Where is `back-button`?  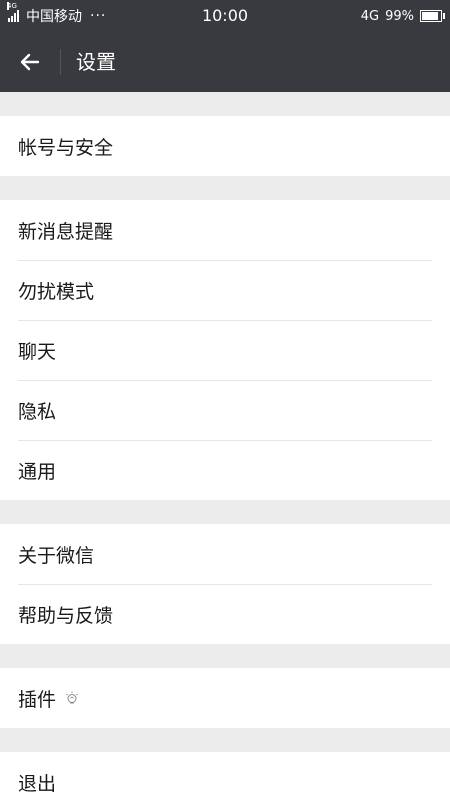
back-button is located at coordinates (30, 62).